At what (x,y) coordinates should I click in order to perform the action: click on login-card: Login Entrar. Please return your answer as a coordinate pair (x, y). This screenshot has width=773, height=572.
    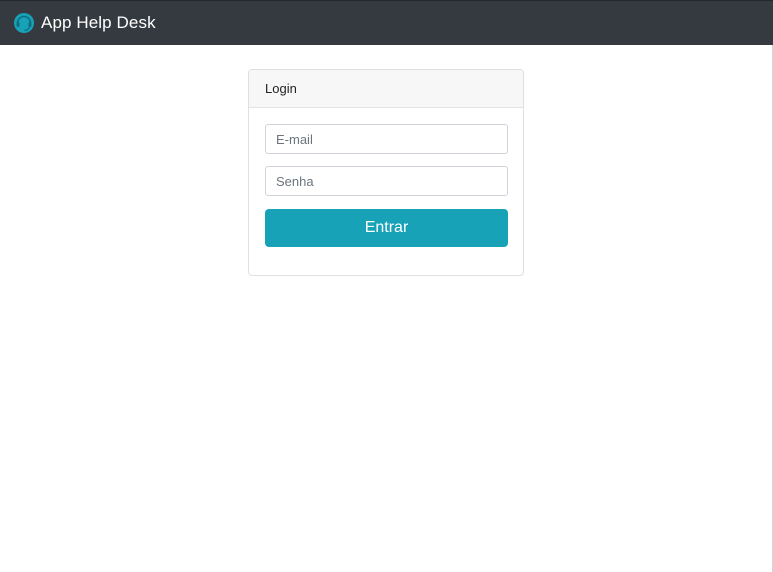
    Looking at the image, I should click on (386, 172).